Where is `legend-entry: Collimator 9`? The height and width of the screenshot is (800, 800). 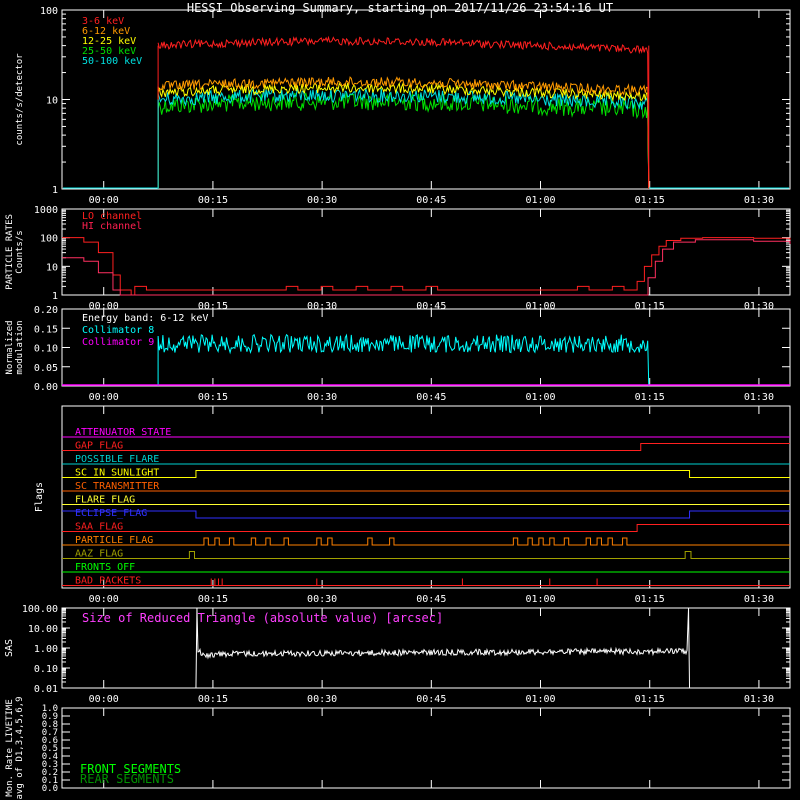
legend-entry: Collimator 9 is located at coordinates (118, 342).